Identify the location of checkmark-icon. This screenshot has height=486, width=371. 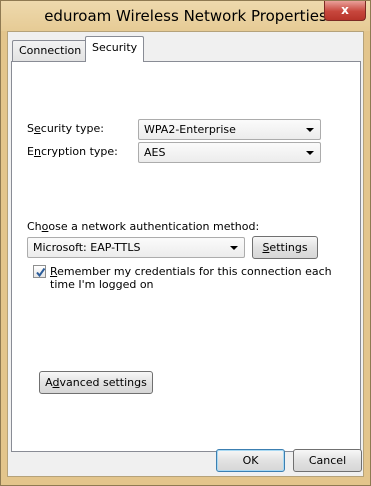
(41, 272).